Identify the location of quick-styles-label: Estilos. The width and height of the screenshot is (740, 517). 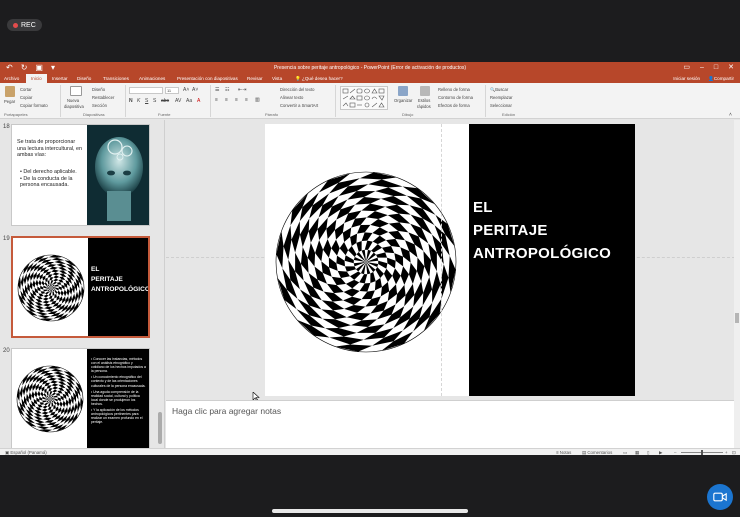
(424, 100).